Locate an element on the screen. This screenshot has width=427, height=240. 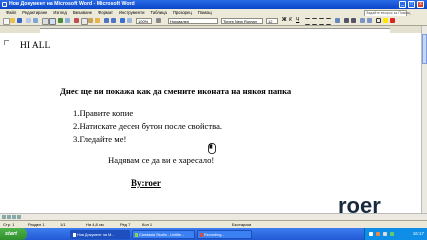
menu-help: Помощ is located at coordinates (205, 12).